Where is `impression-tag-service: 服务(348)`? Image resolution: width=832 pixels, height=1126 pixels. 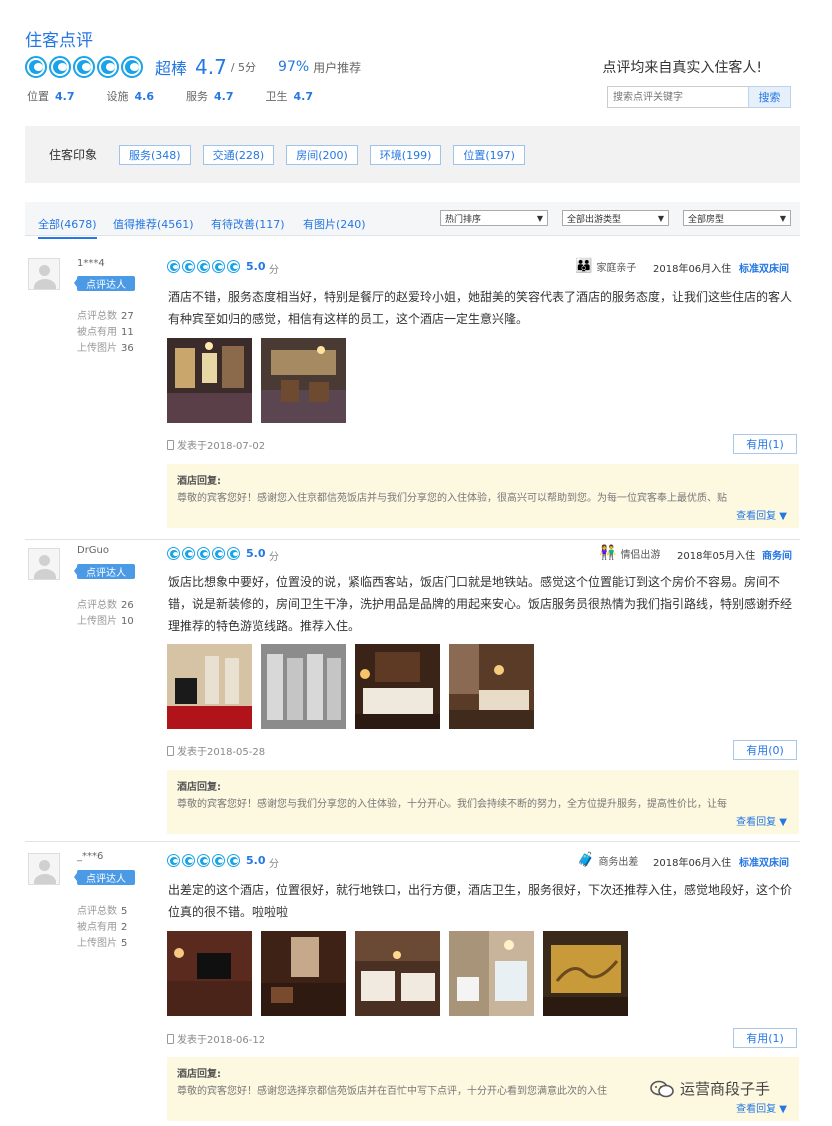 impression-tag-service: 服务(348) is located at coordinates (155, 154).